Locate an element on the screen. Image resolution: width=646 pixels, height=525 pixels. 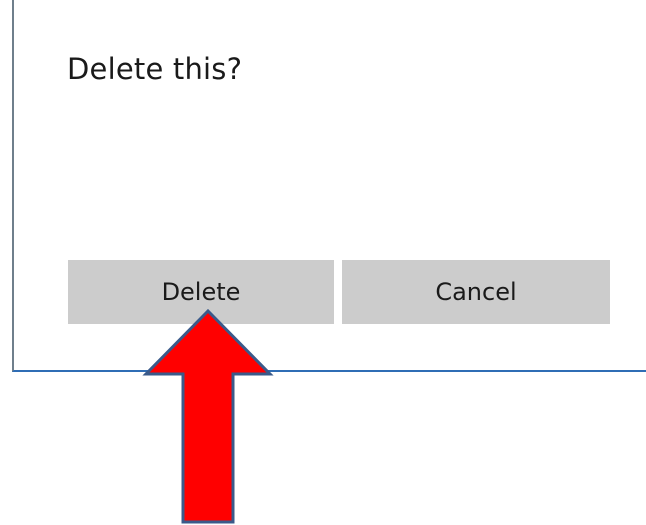
arrow-shape is located at coordinates (208, 416).